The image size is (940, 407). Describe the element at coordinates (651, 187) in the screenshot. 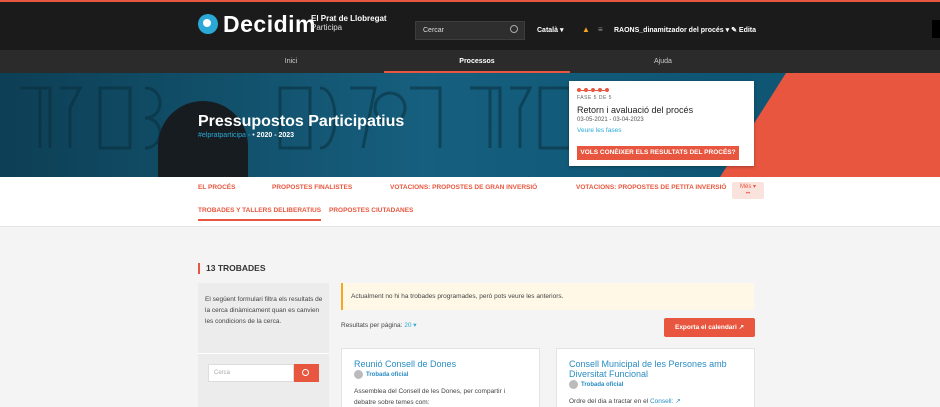

I see `tab-votacions-petita-inversio: VOTACIONS: PROPOSTES DE PETITA INVERSIÓ` at that location.